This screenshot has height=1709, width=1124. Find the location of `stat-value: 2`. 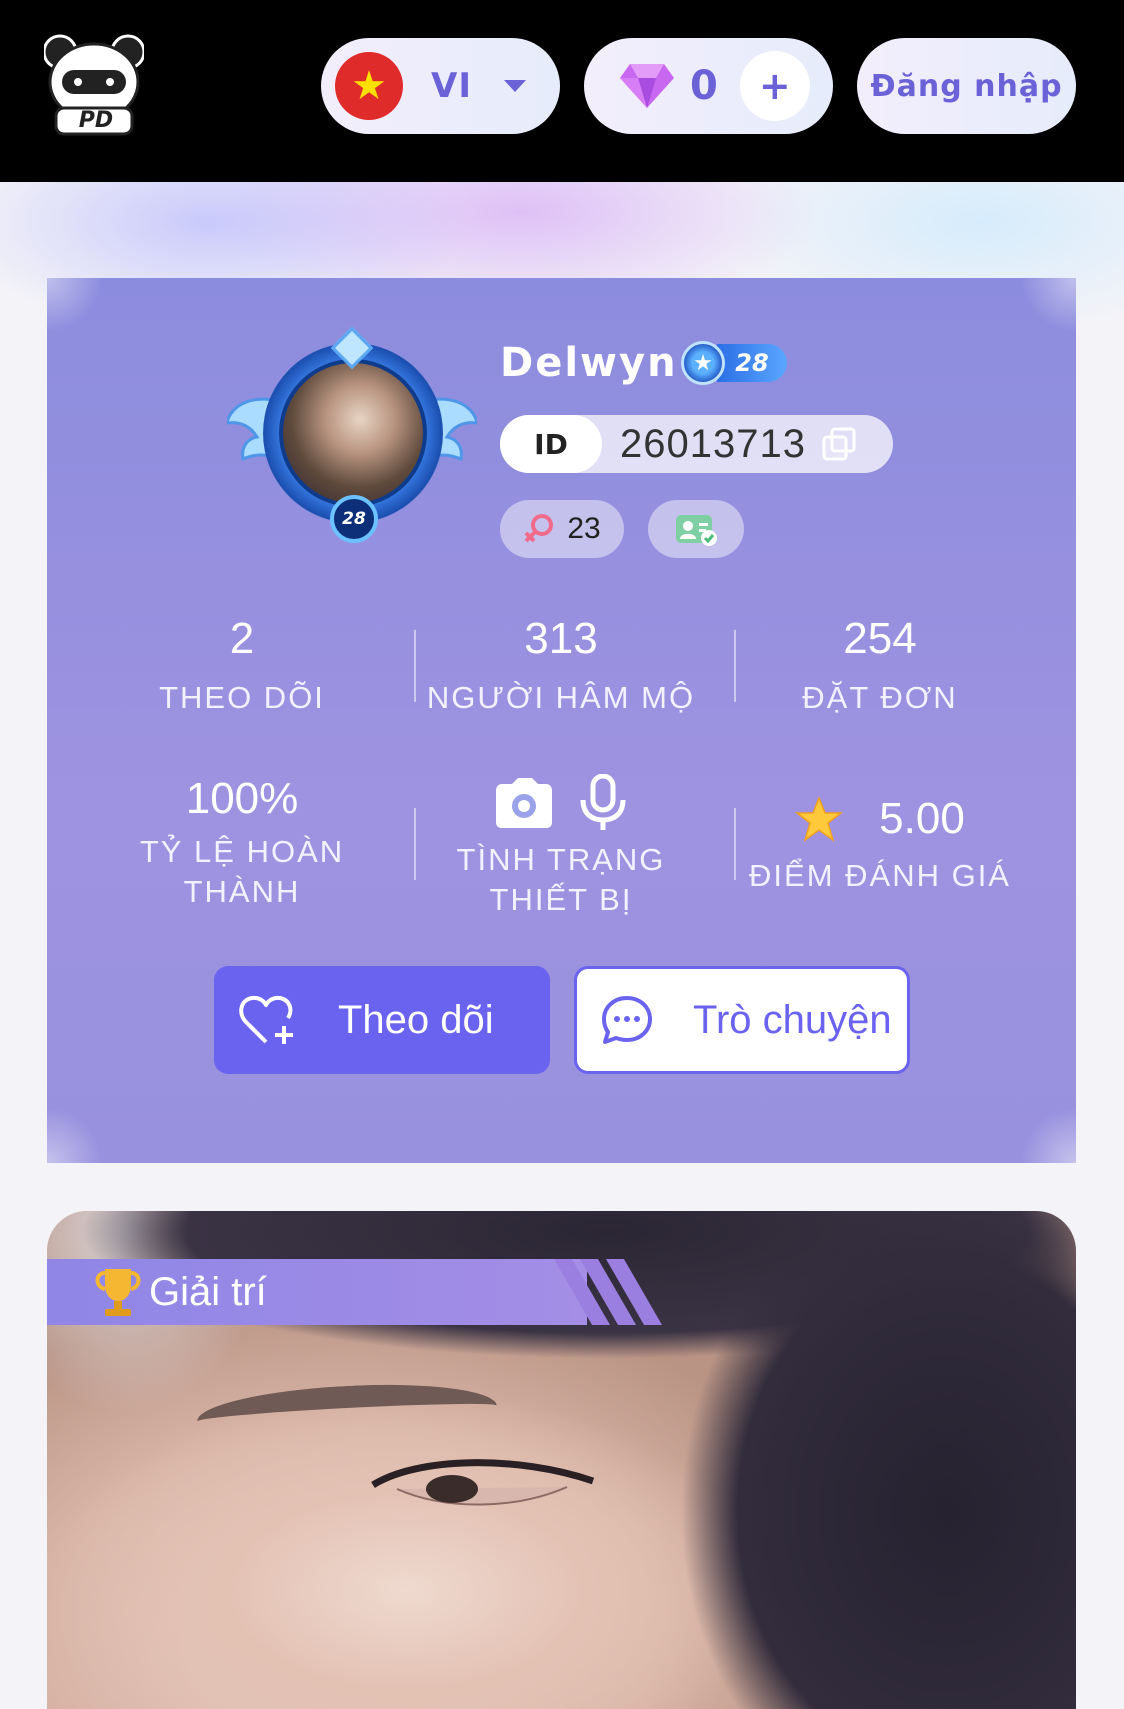

stat-value: 2 is located at coordinates (242, 638).